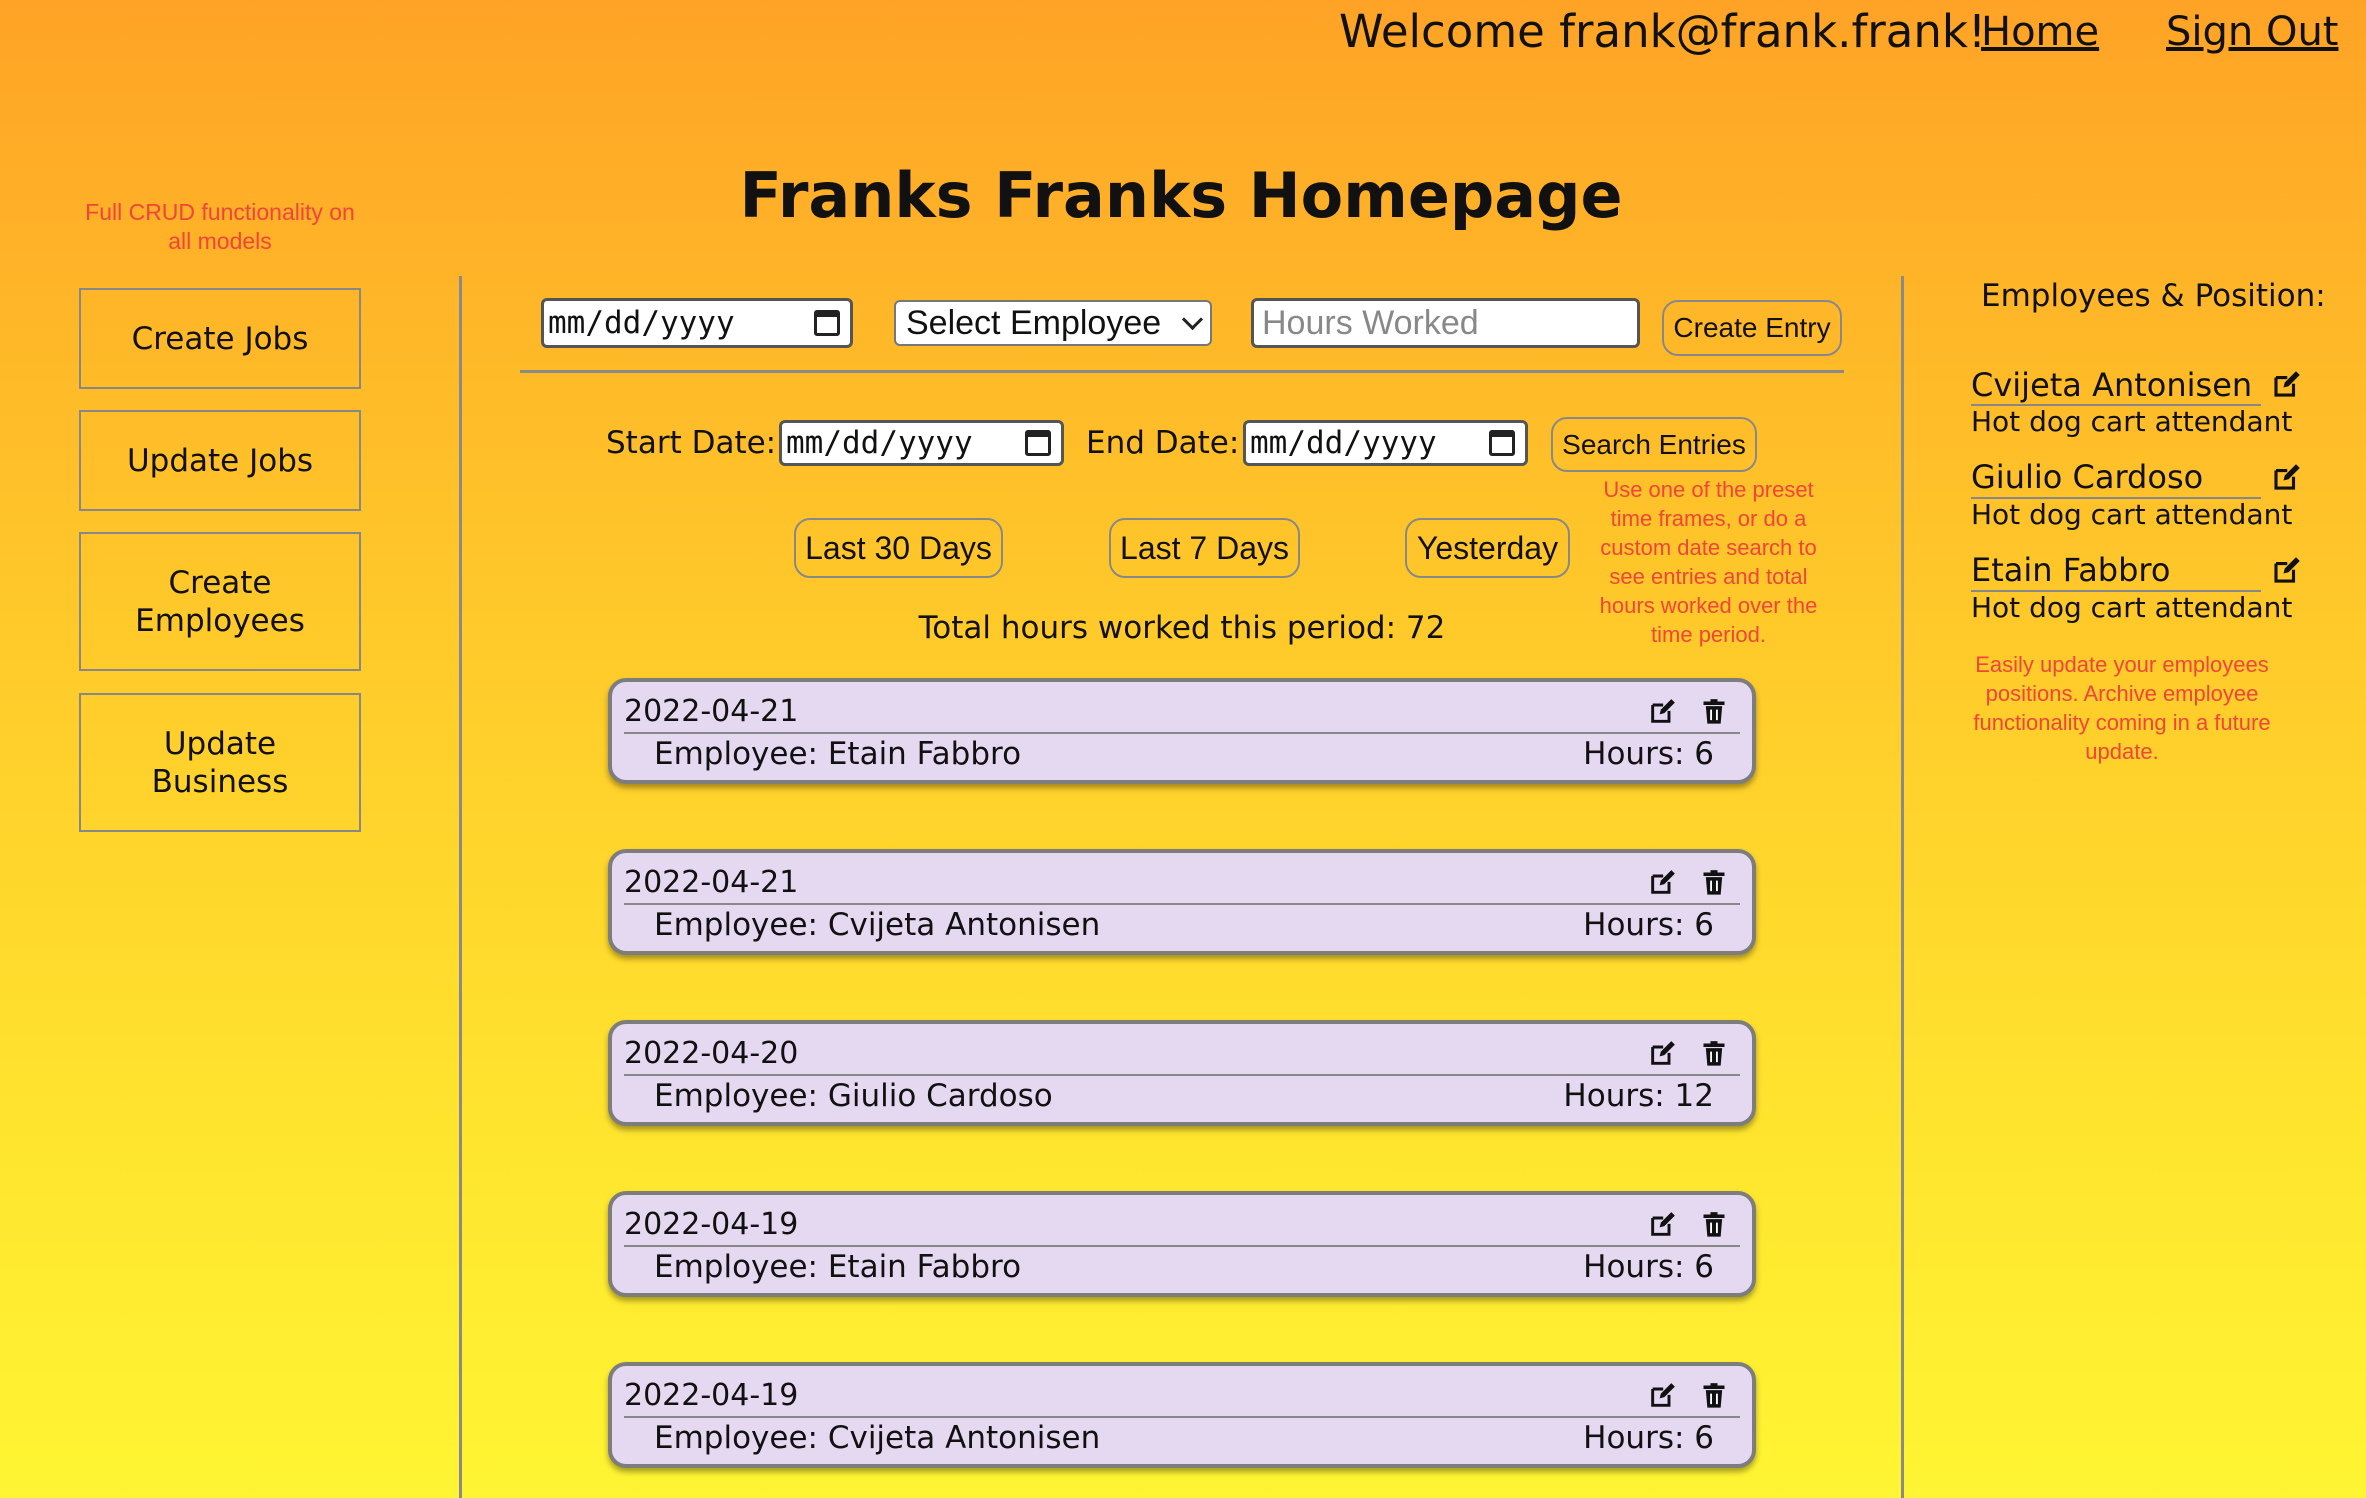 This screenshot has height=1498, width=2366. Describe the element at coordinates (1662, 31) in the screenshot. I see `welcome-text: Welcome frank@frank.frank!` at that location.